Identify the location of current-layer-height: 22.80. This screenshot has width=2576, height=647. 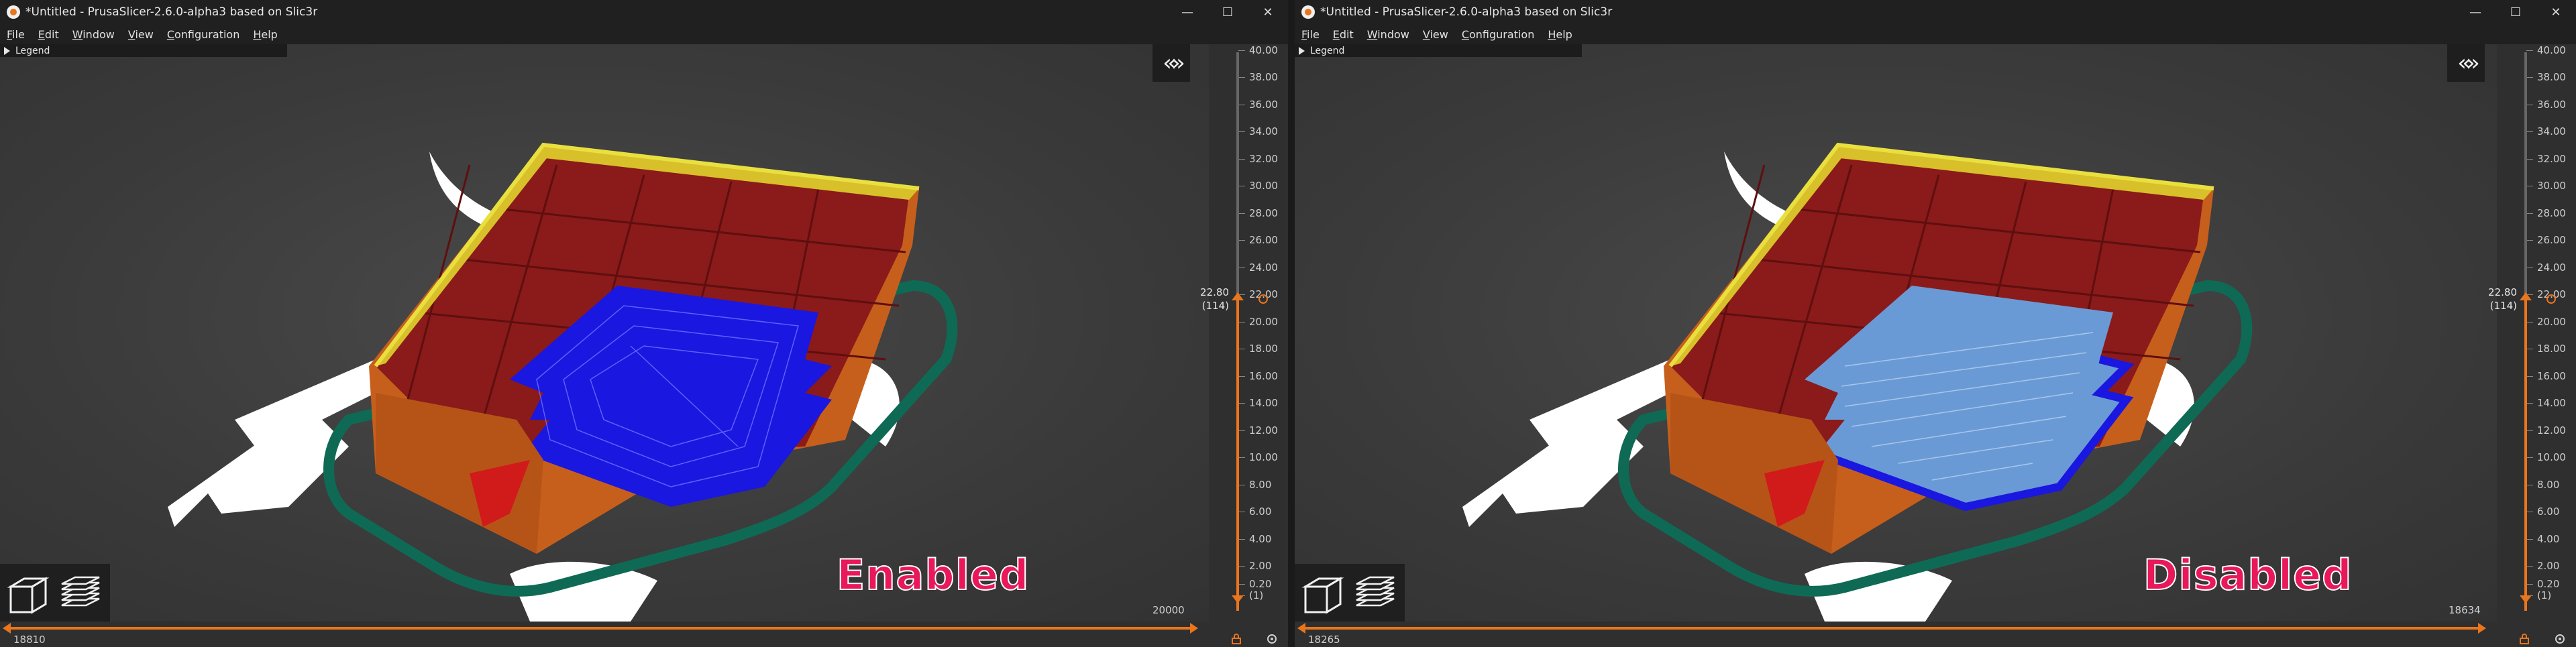
(1214, 292).